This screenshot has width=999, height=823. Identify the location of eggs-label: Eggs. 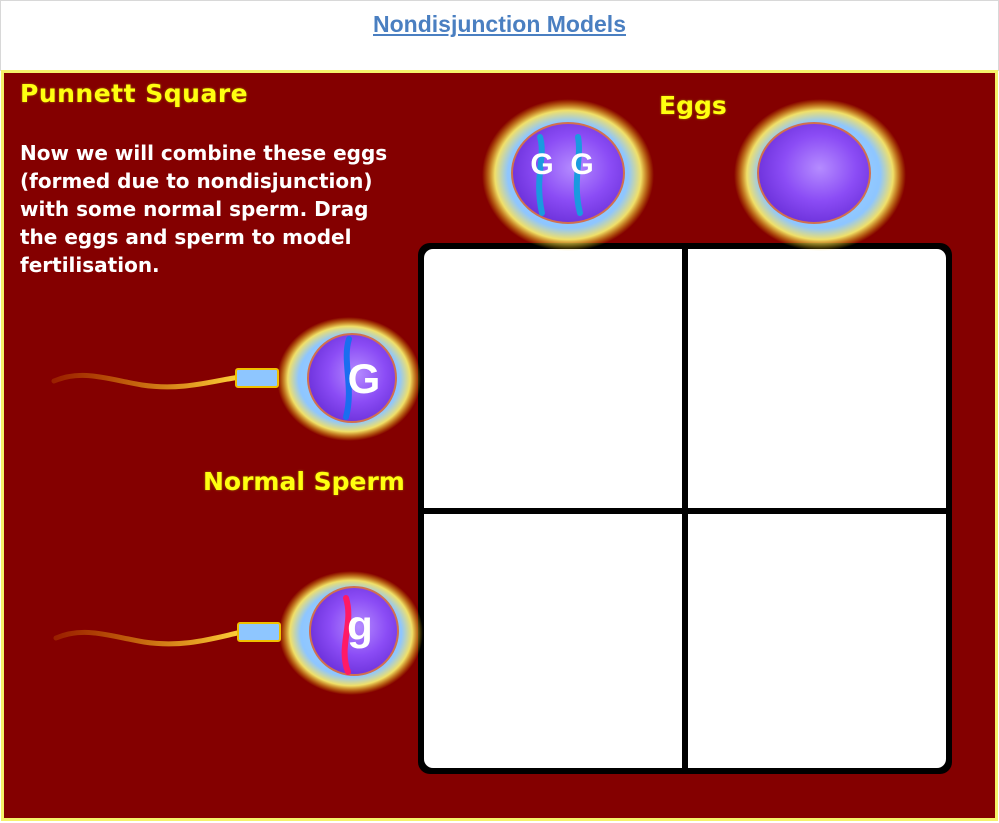
(693, 105).